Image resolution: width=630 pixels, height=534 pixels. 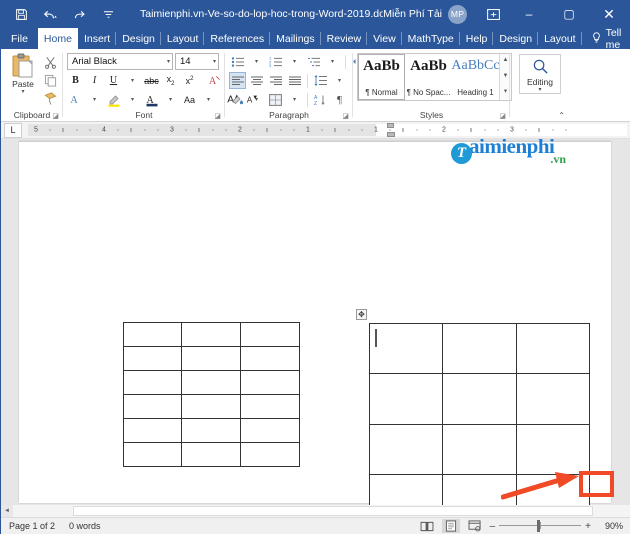 I want to click on tab-home: Home, so click(x=57, y=38).